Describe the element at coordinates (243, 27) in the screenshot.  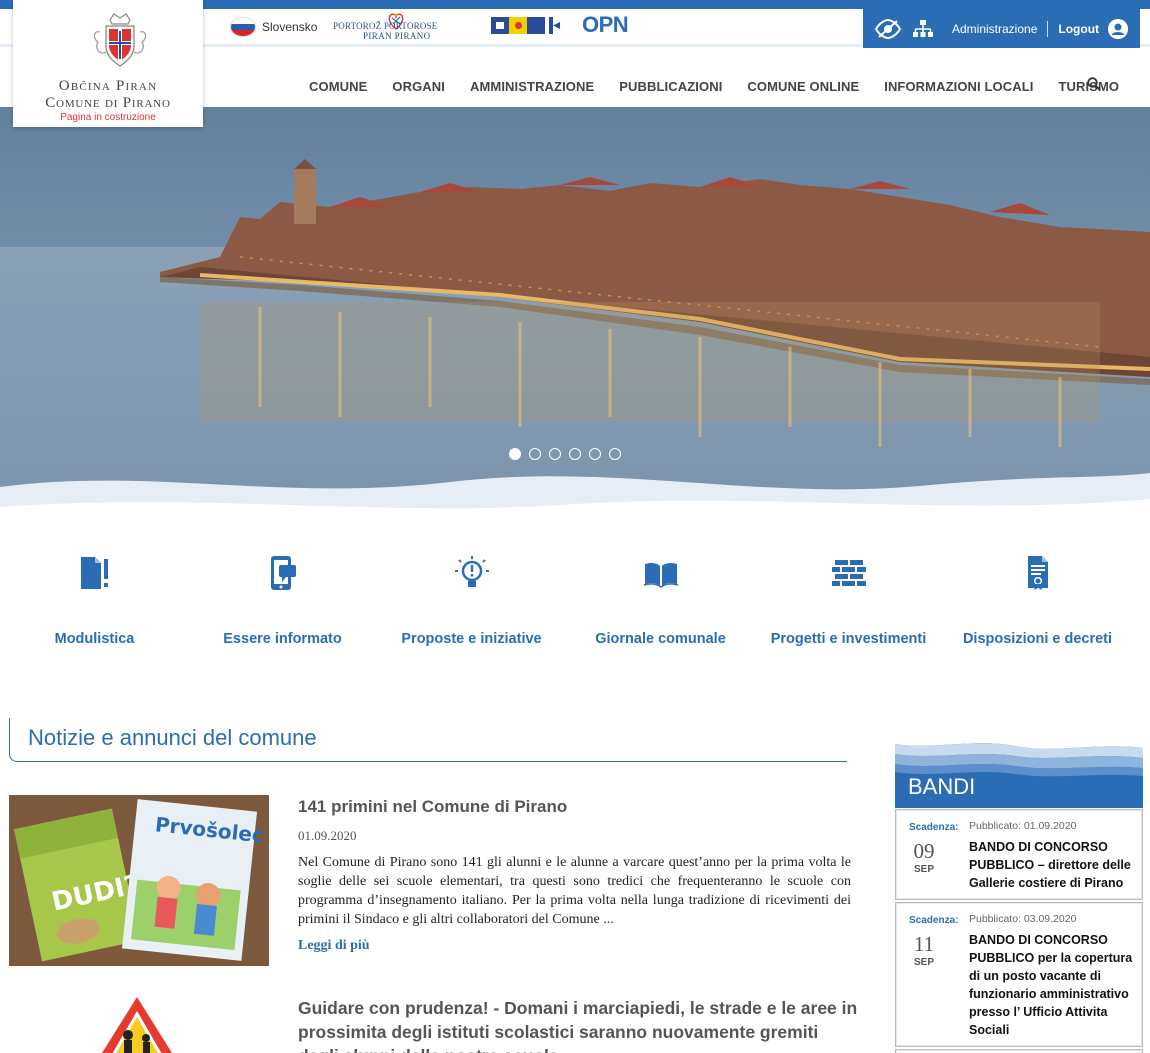
I see `slovenia-flag-icon` at that location.